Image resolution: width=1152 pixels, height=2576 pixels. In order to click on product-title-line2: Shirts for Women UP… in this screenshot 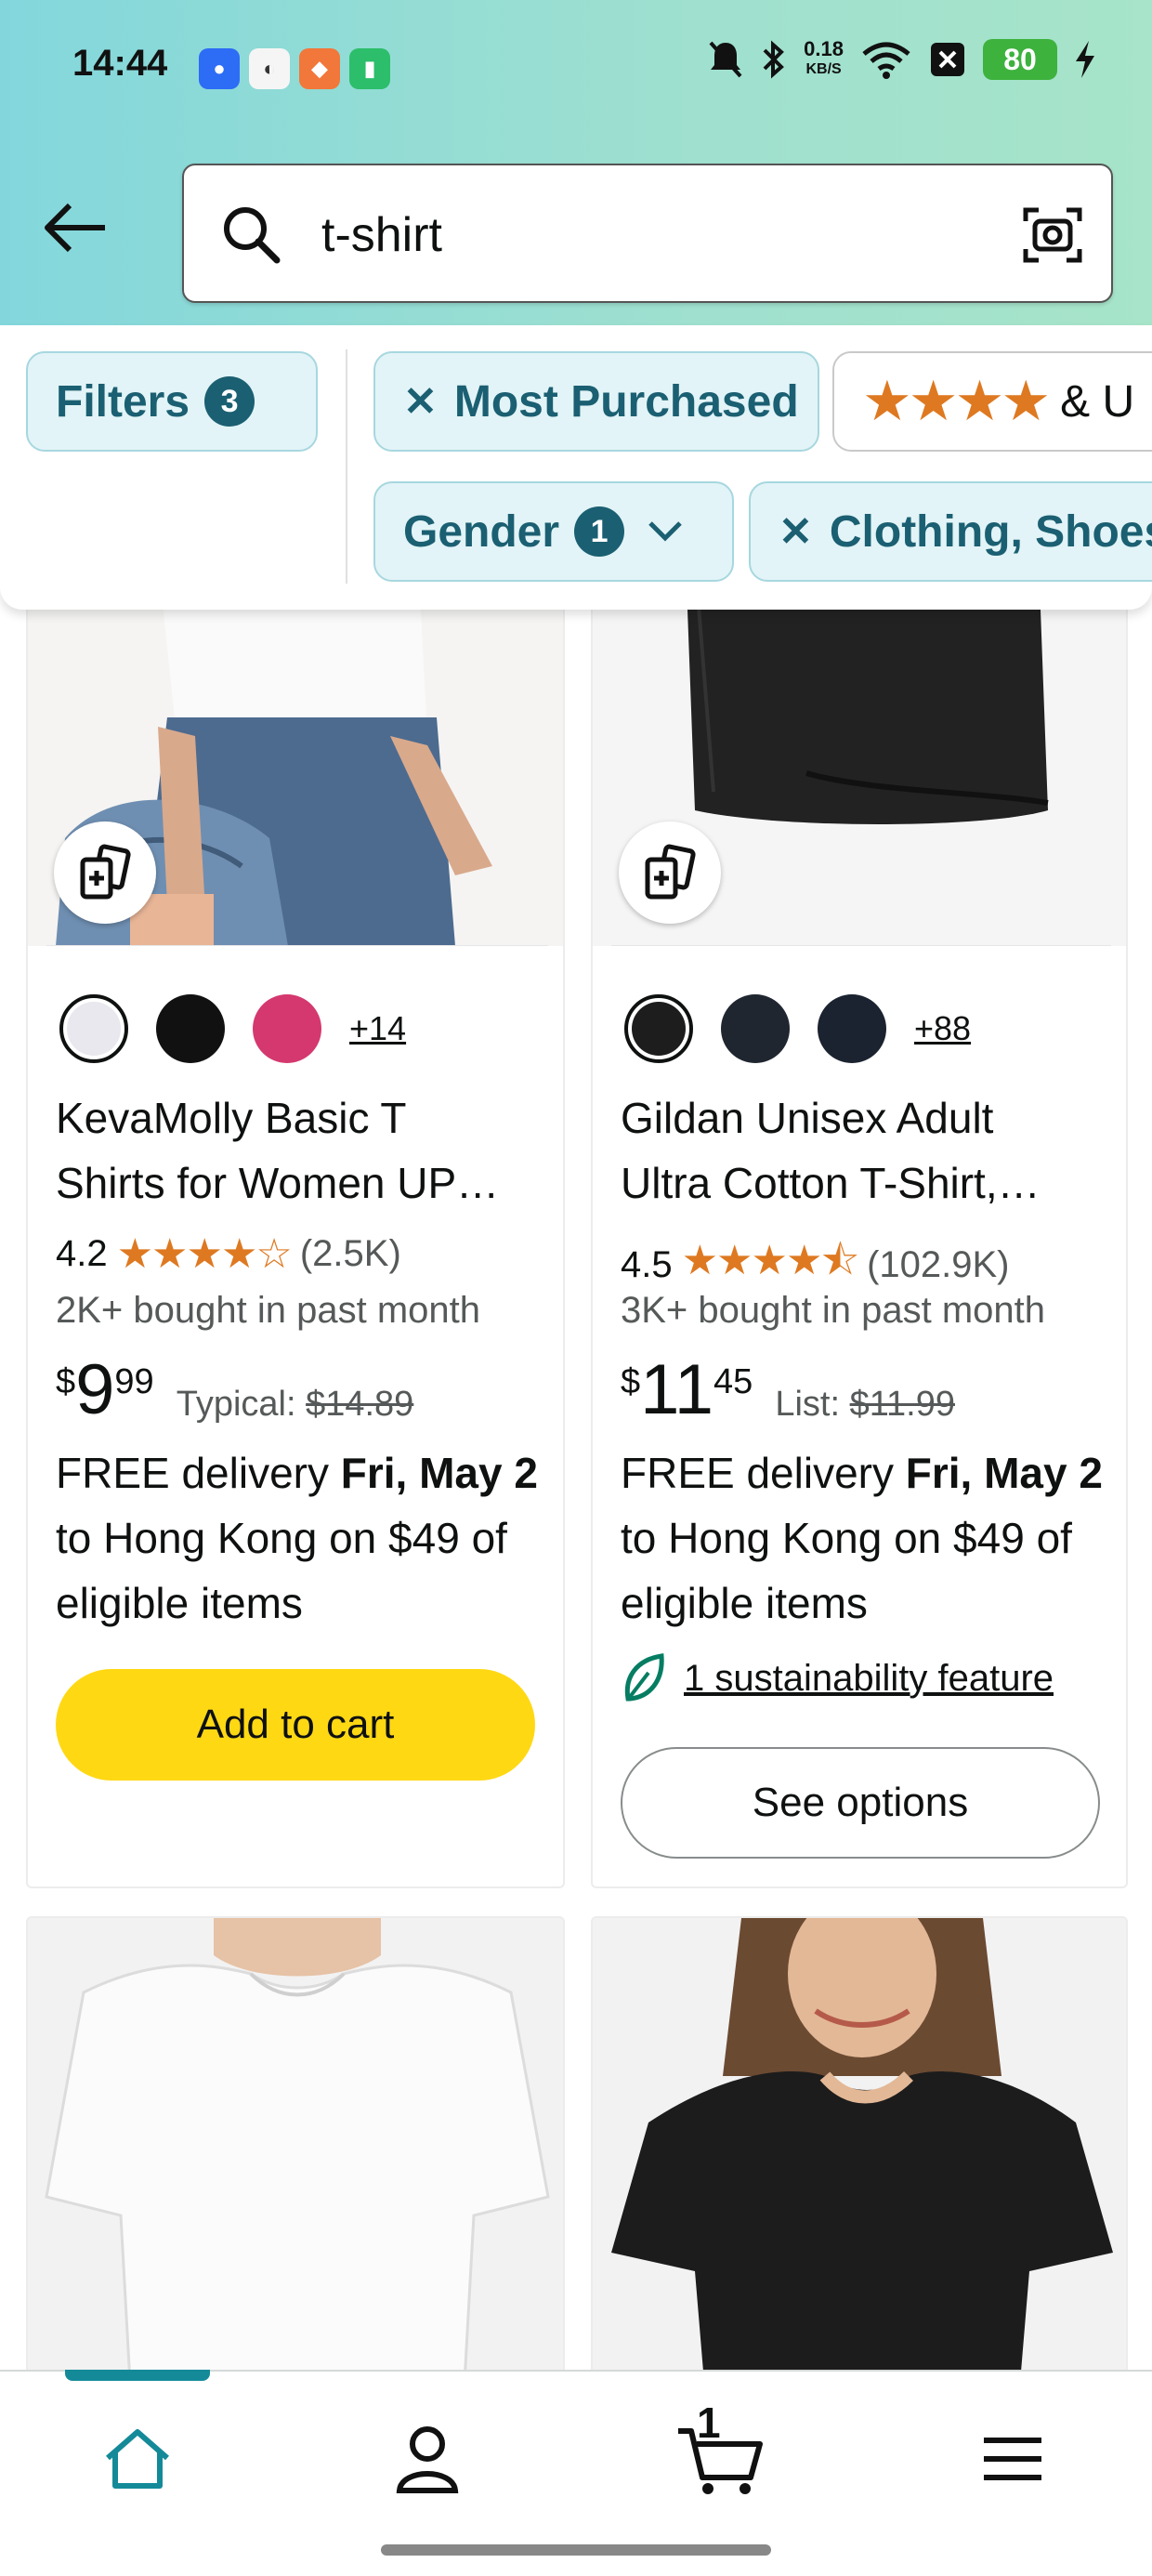, I will do `click(297, 1183)`.